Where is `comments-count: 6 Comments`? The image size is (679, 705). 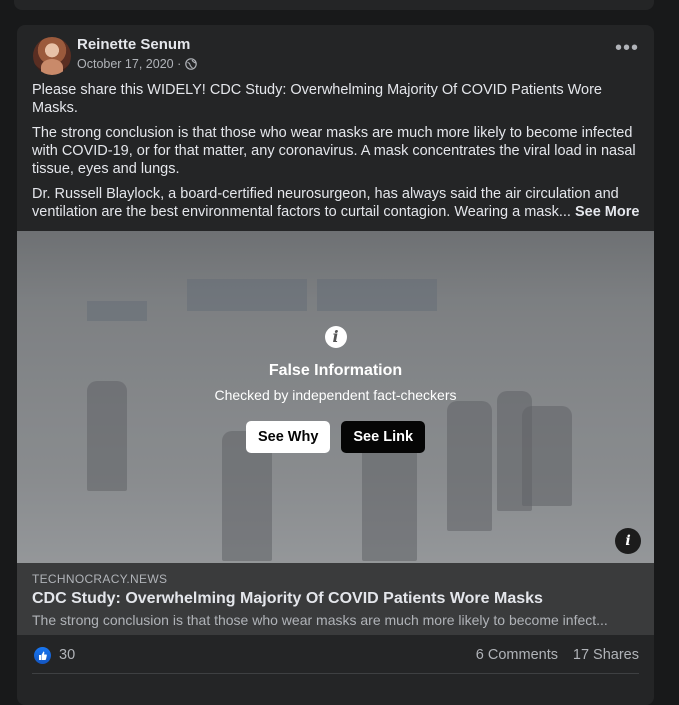 comments-count: 6 Comments is located at coordinates (517, 655).